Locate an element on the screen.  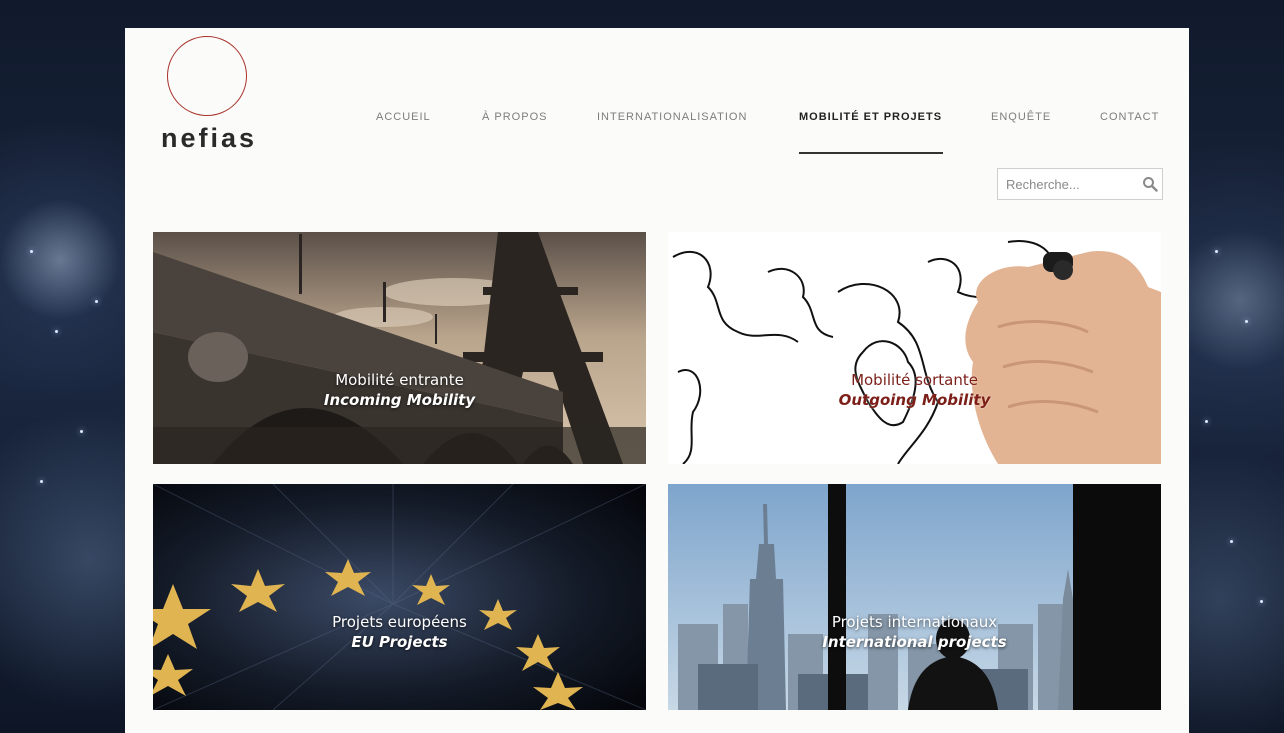
paris-bridge-image is located at coordinates (399, 348).